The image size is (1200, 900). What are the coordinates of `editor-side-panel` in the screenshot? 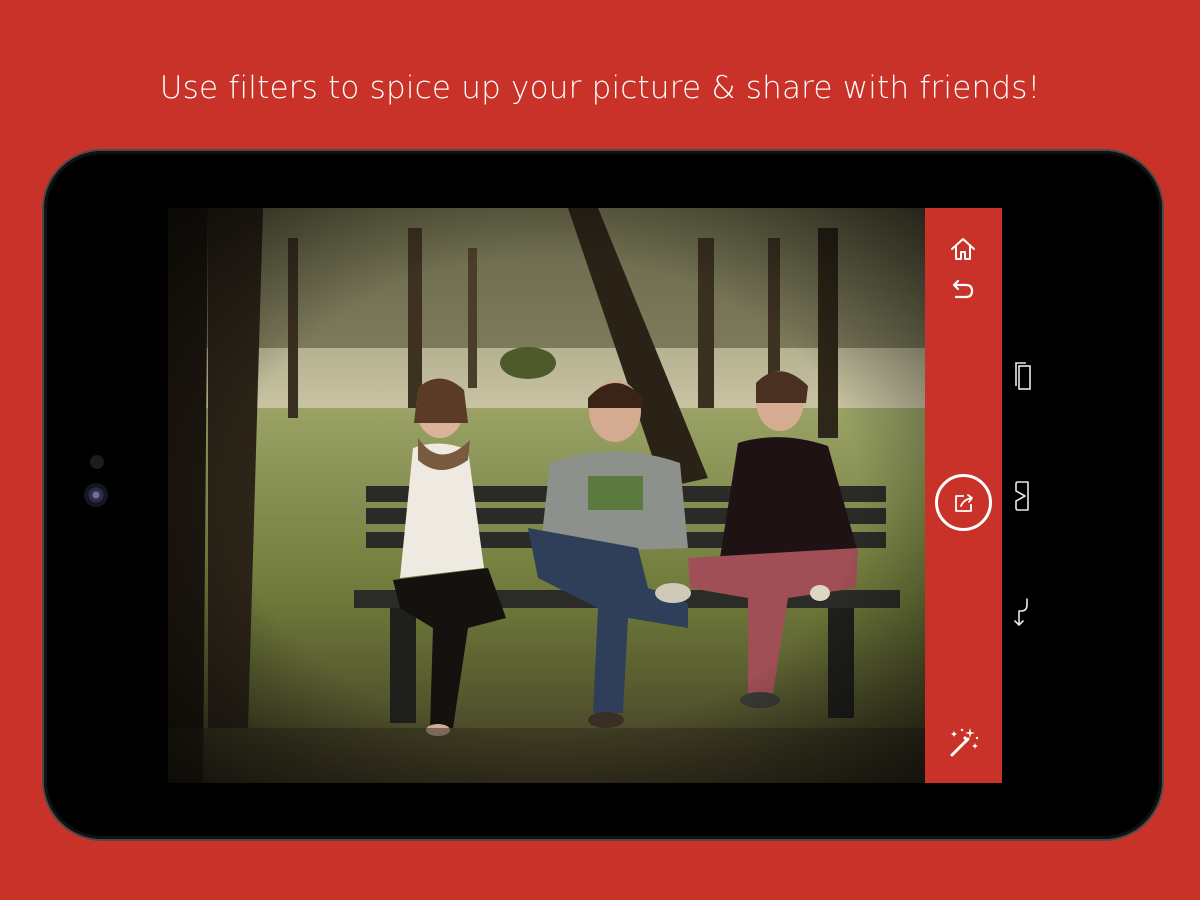 It's located at (963, 495).